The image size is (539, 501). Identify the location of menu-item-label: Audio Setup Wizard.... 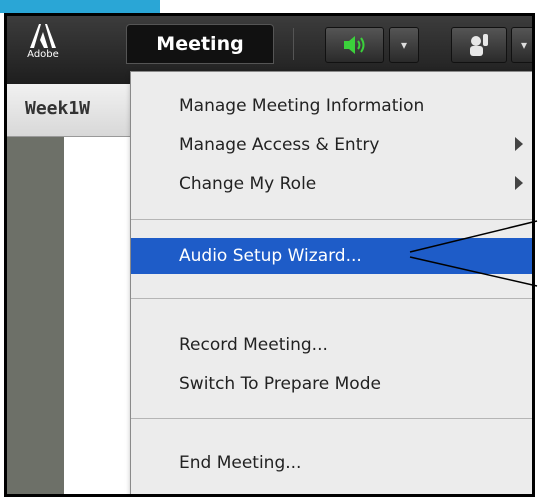
(270, 256).